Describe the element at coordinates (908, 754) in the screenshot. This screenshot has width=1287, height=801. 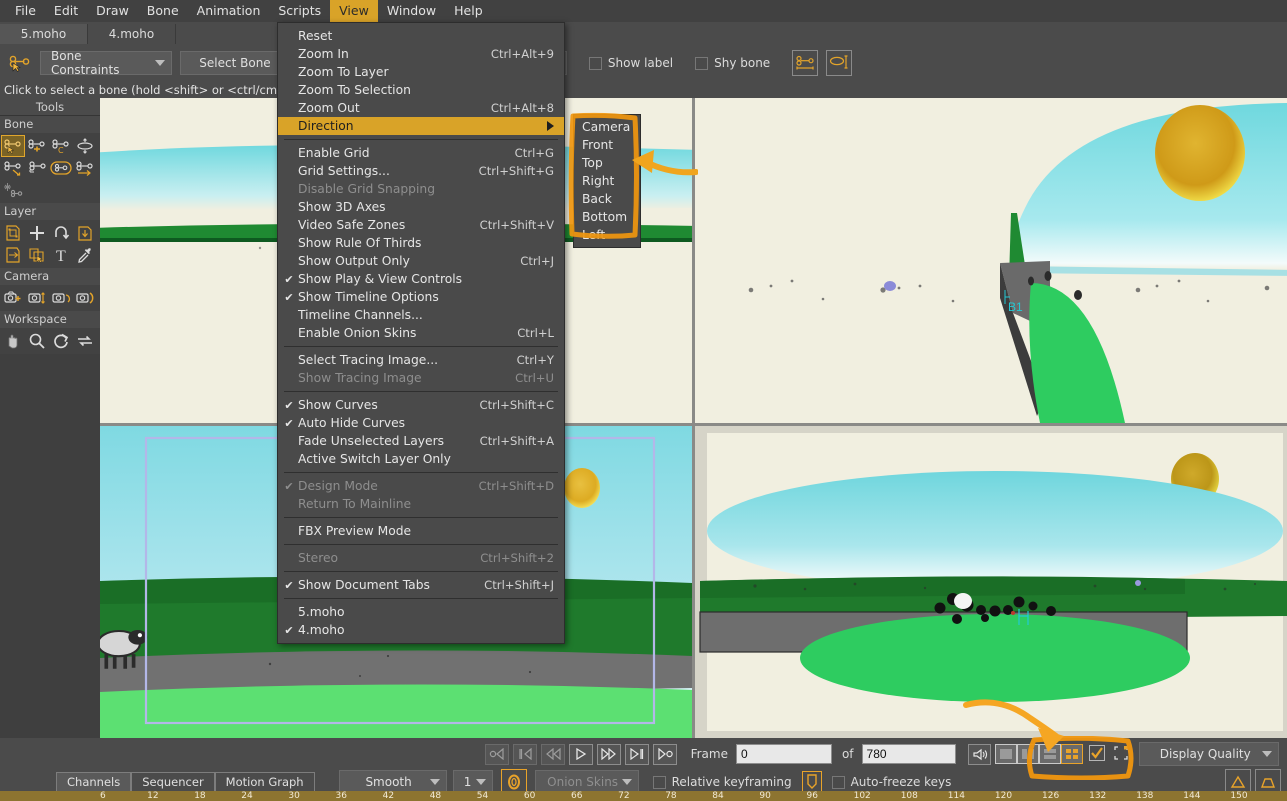
I see `total-frames-input` at that location.